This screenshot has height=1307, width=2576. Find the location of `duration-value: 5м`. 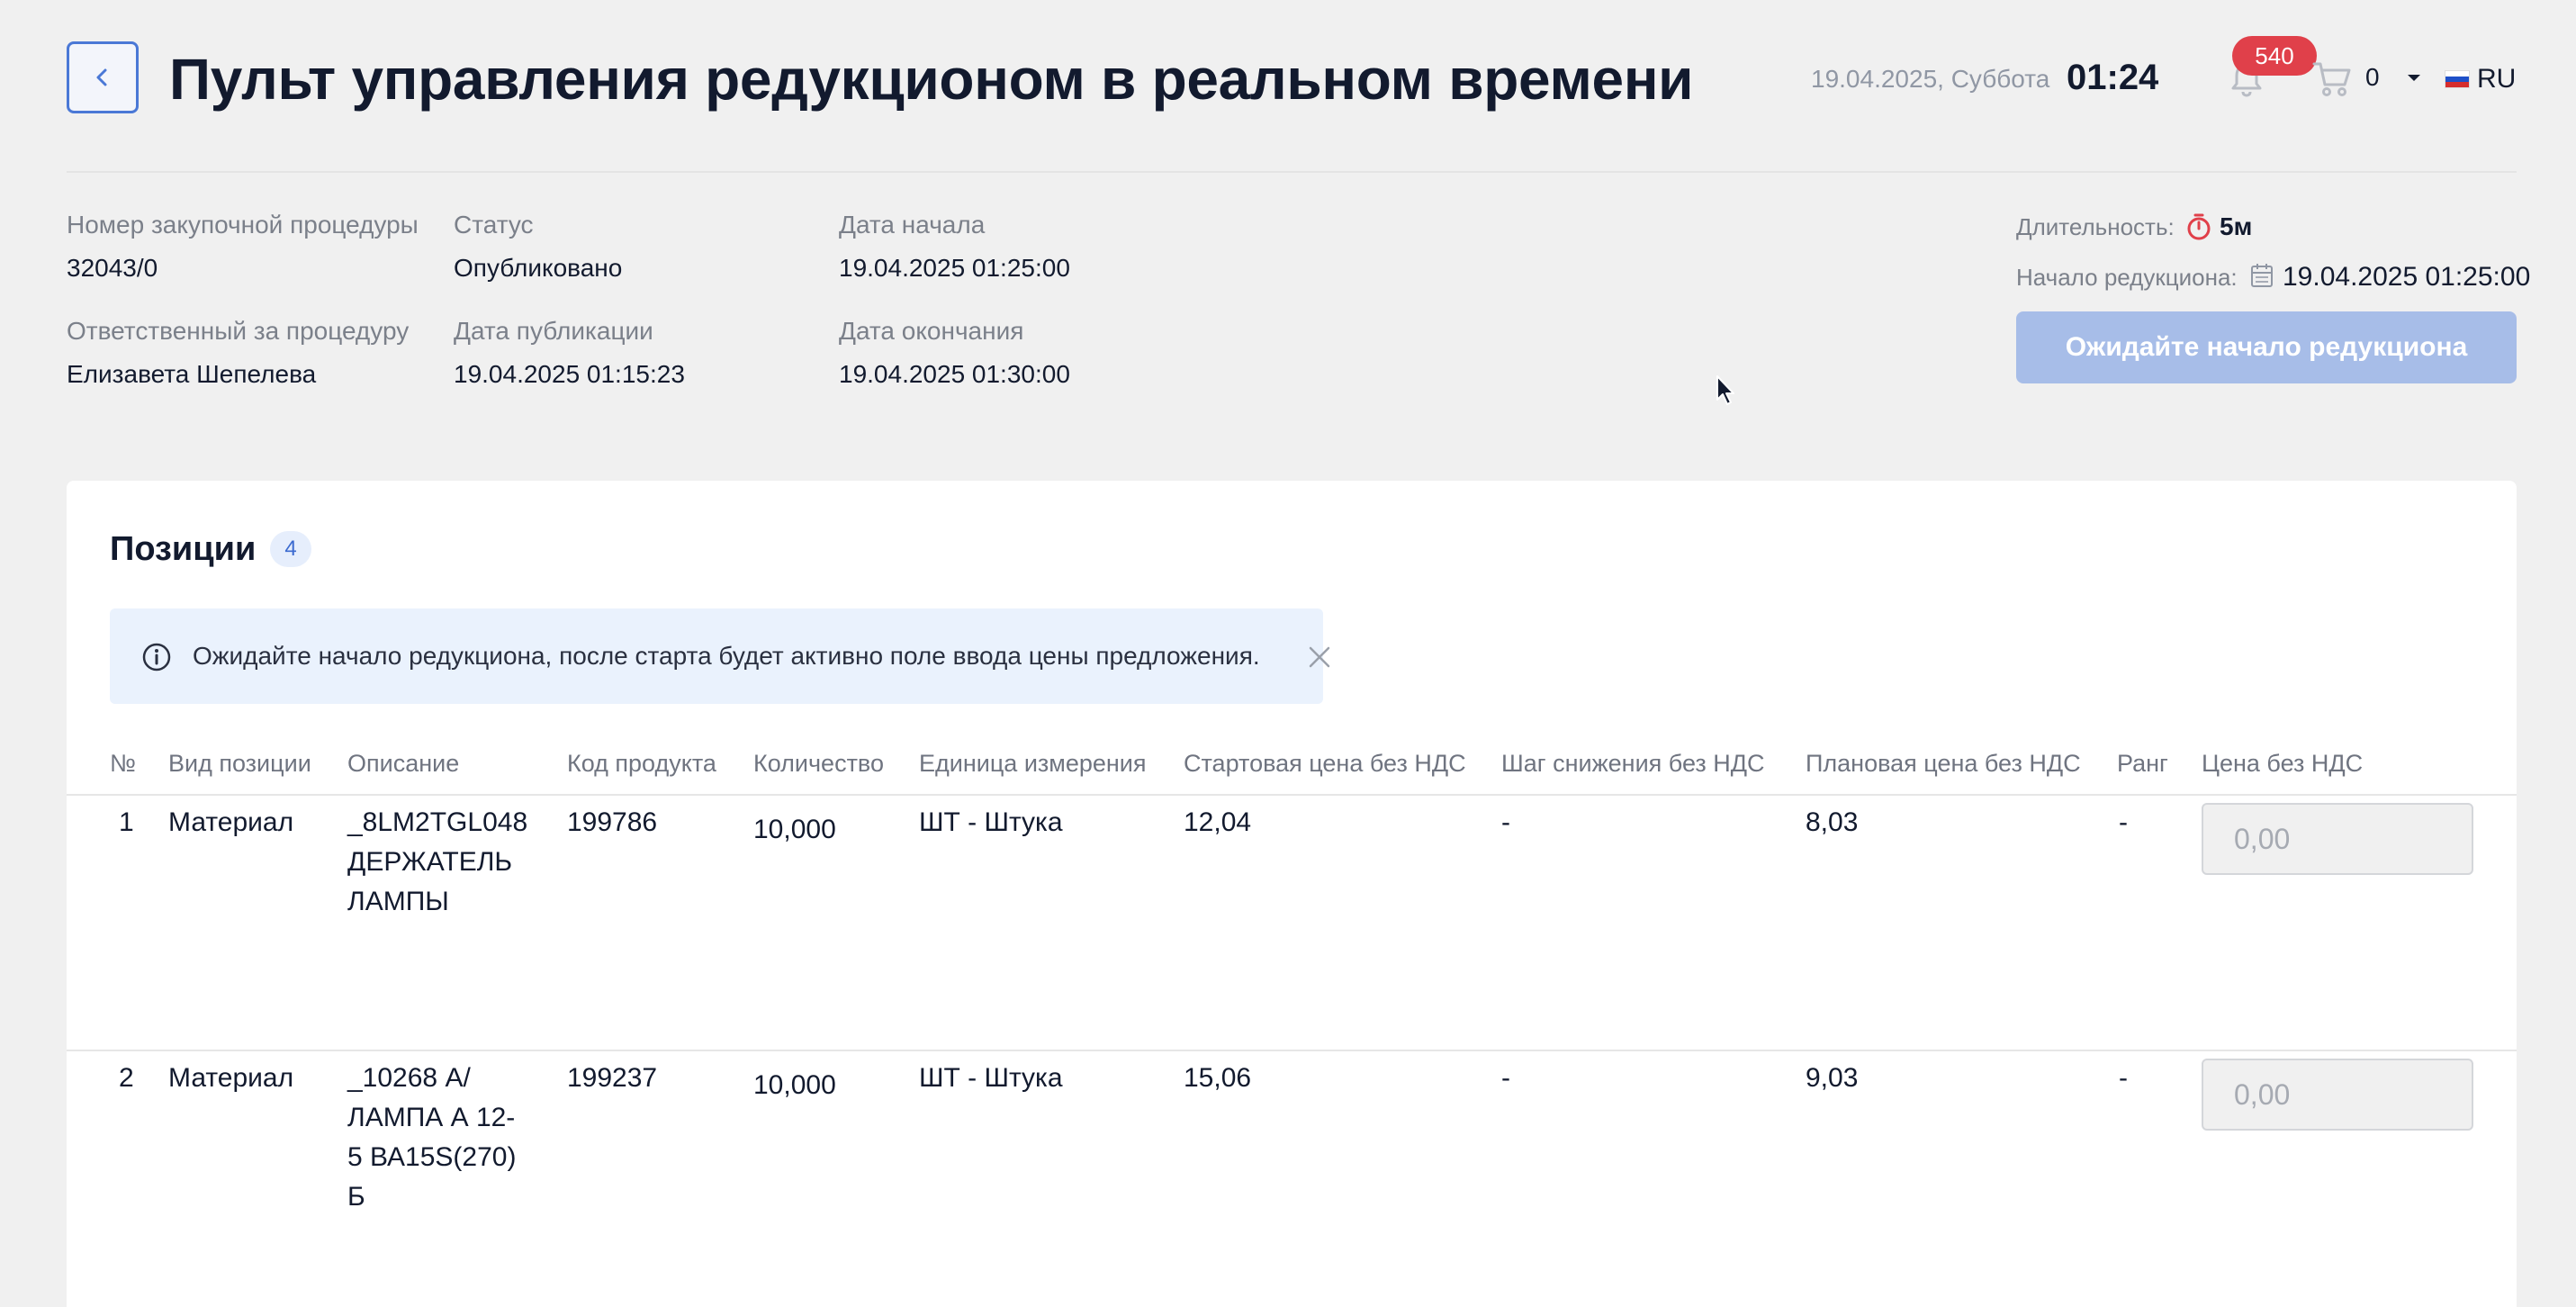

duration-value: 5м is located at coordinates (2236, 226).